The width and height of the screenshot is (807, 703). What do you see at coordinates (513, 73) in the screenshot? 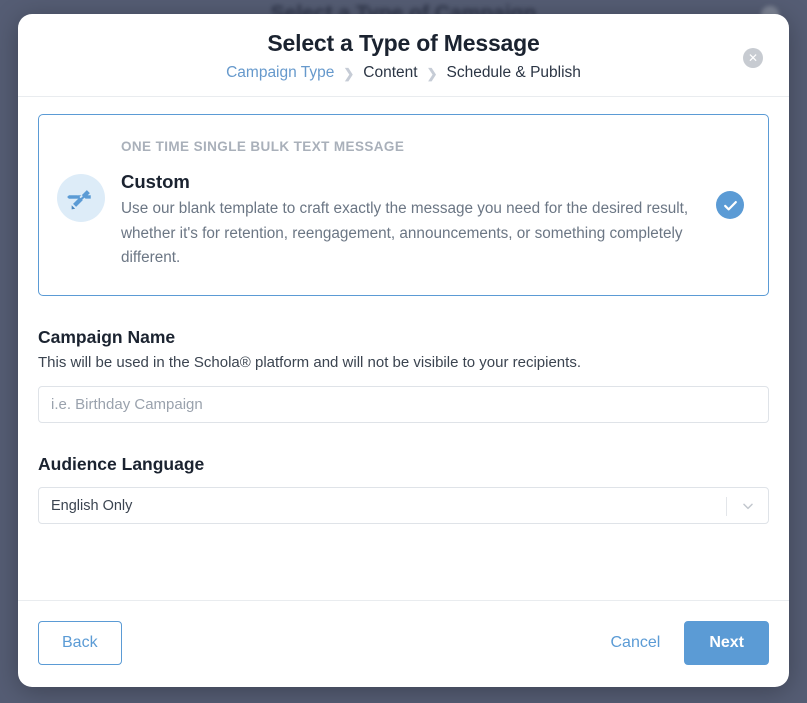
I see `breadcrumb-step-schedule-publish: Schedule & Publish` at bounding box center [513, 73].